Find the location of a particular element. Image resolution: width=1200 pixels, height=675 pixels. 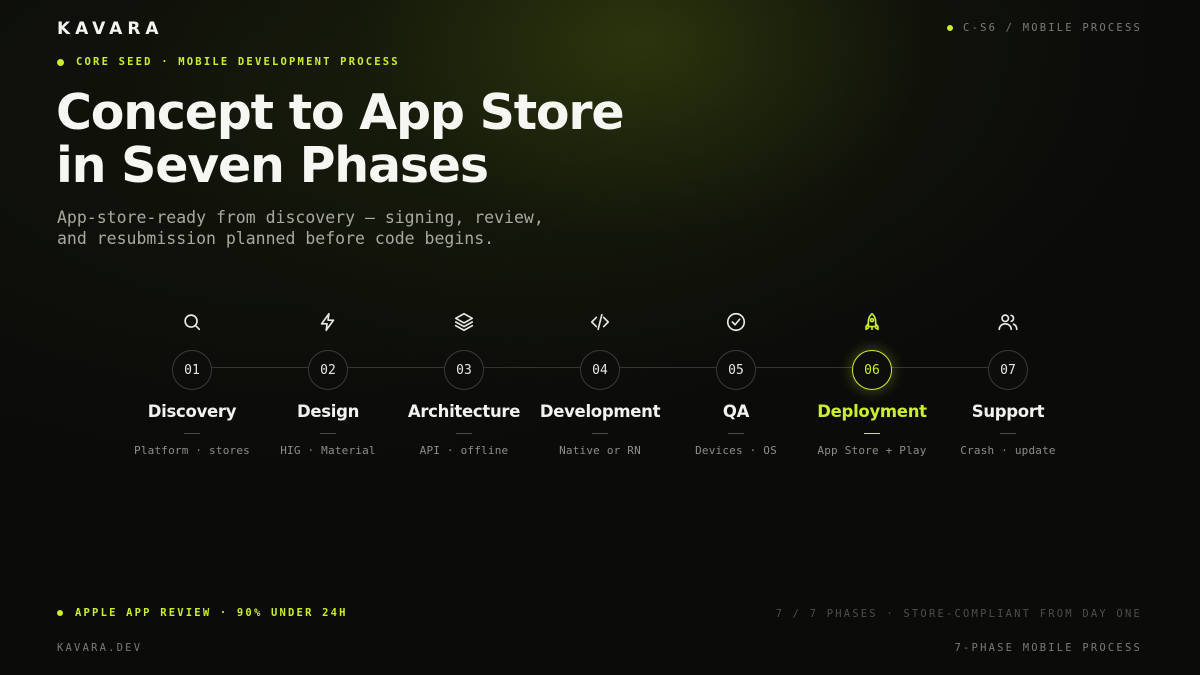

phase-number: 01 is located at coordinates (192, 370).